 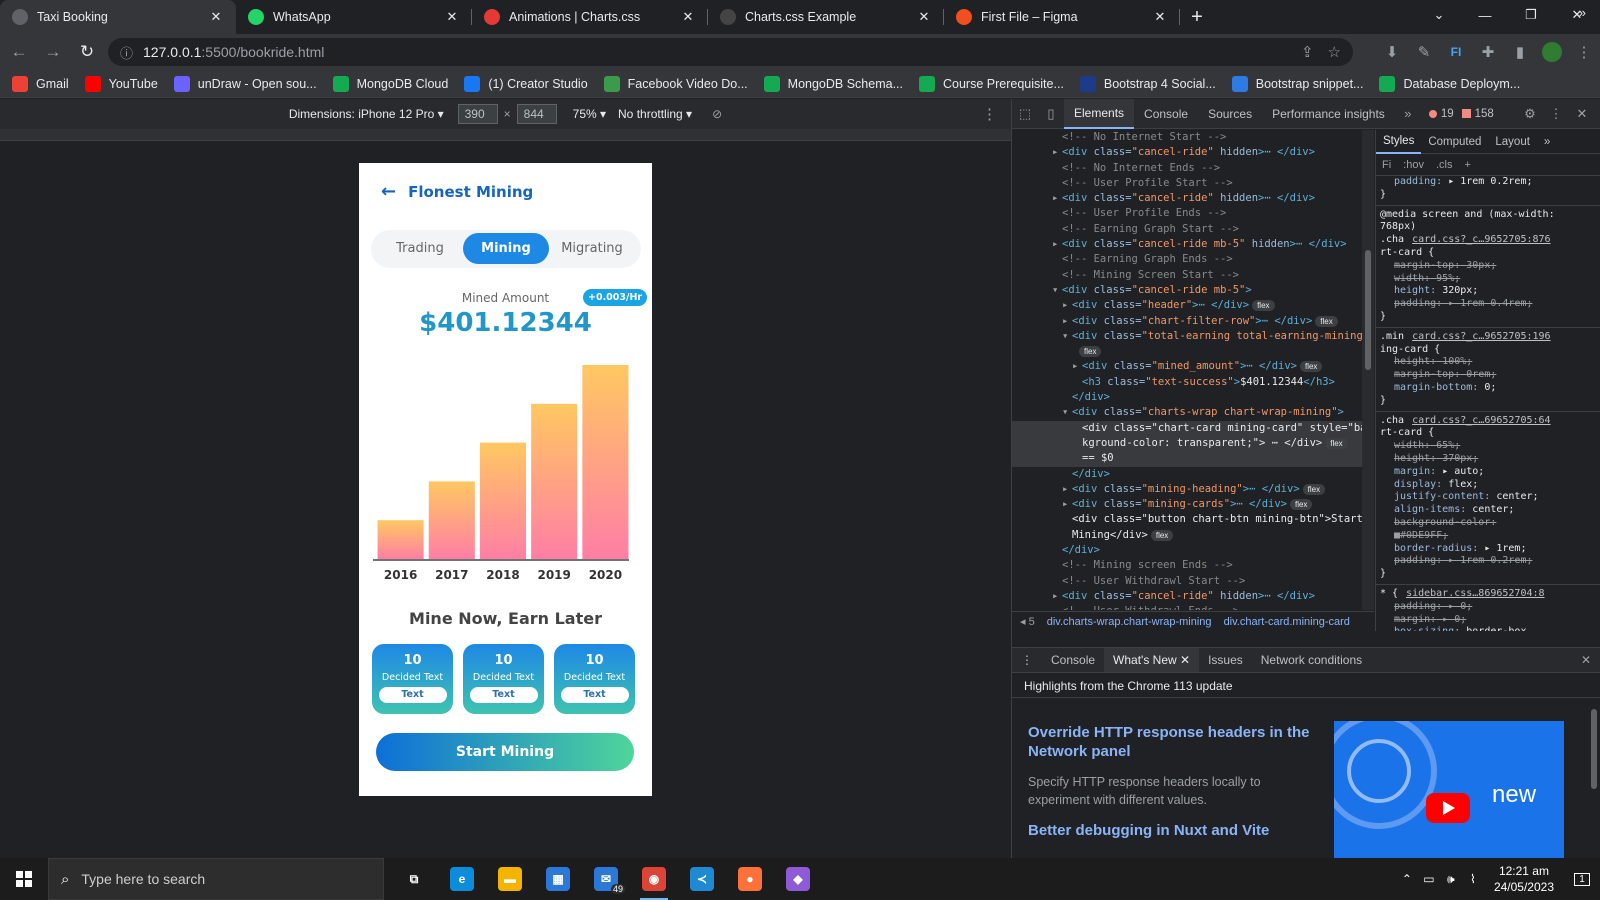 What do you see at coordinates (1584, 52) in the screenshot?
I see `chrome-menu-icon: ⋮` at bounding box center [1584, 52].